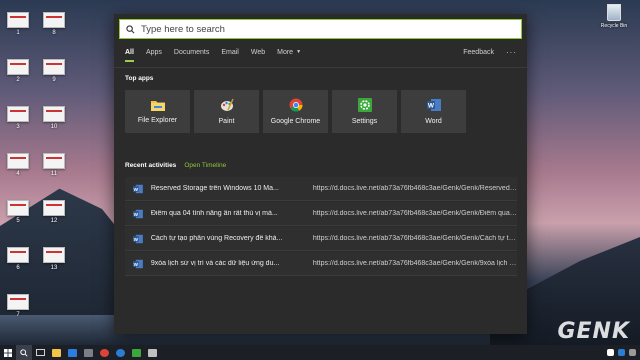 The height and width of the screenshot is (360, 640). What do you see at coordinates (364, 121) in the screenshot?
I see `app-tile-label: Settings` at bounding box center [364, 121].